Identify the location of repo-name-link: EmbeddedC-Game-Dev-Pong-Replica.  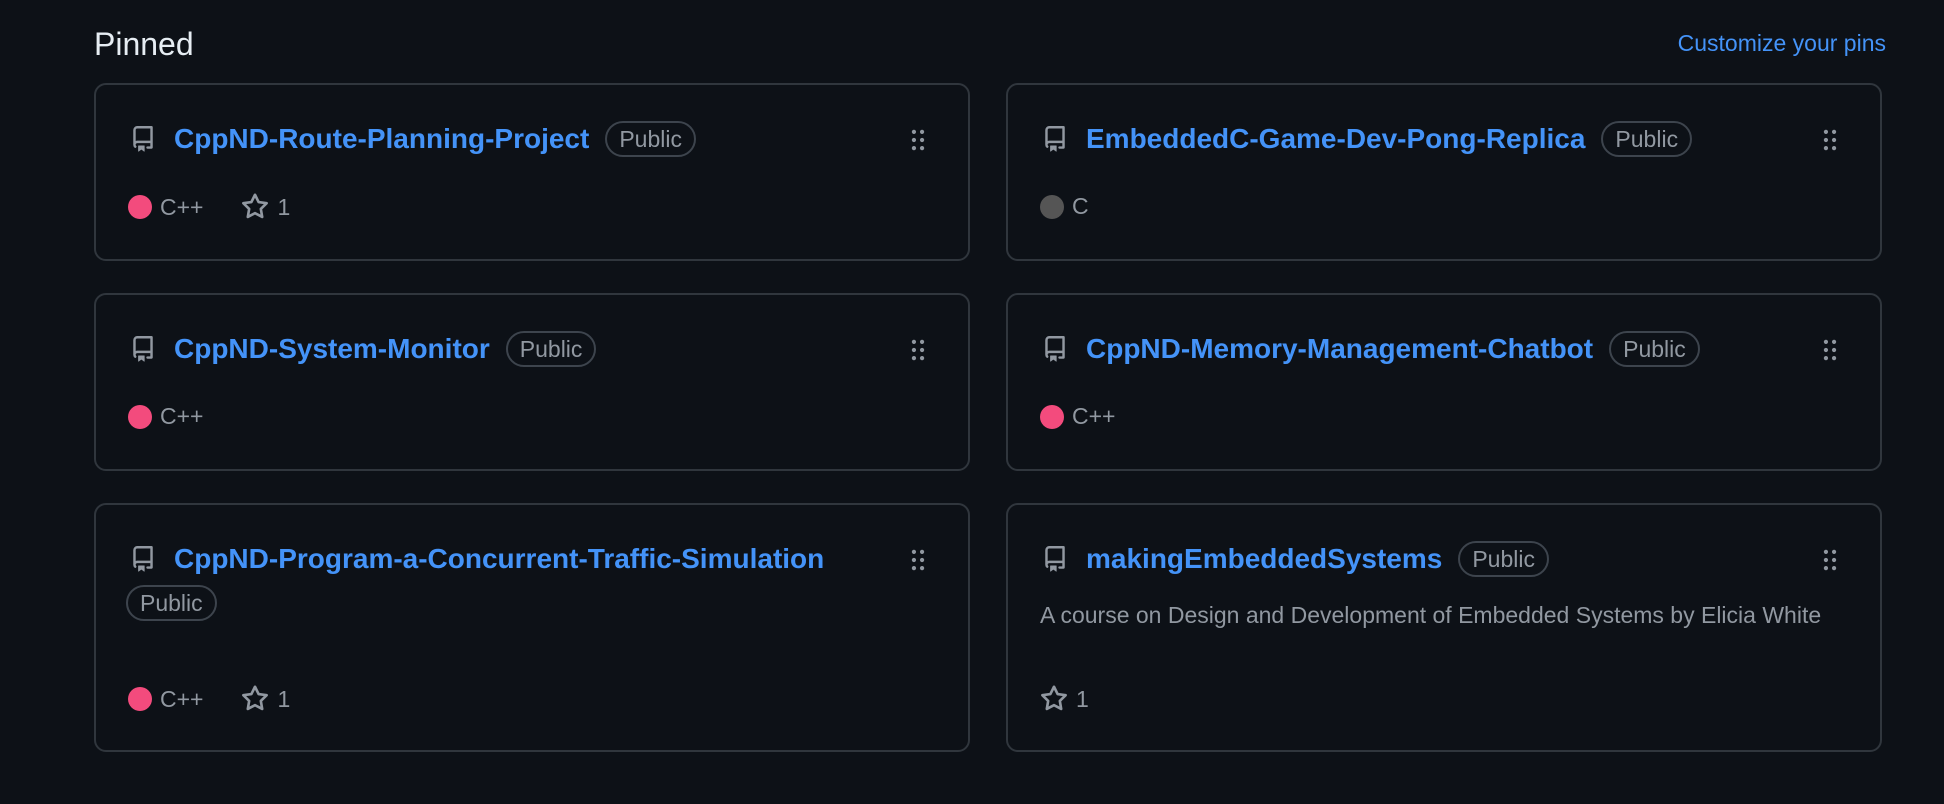
(1335, 139).